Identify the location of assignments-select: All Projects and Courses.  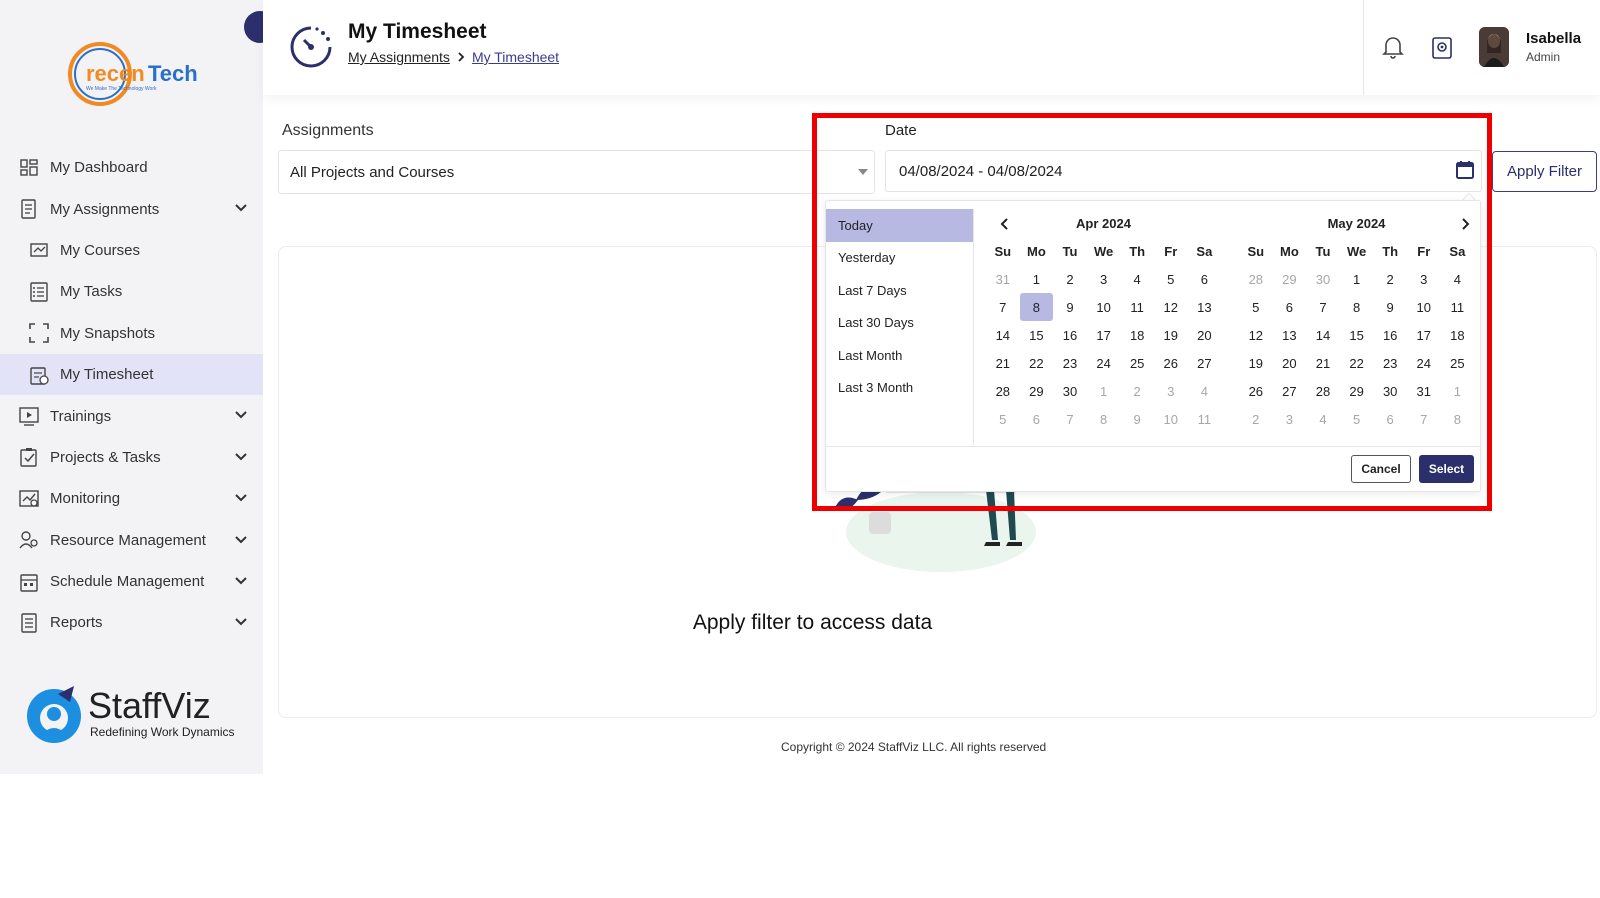
(576, 172).